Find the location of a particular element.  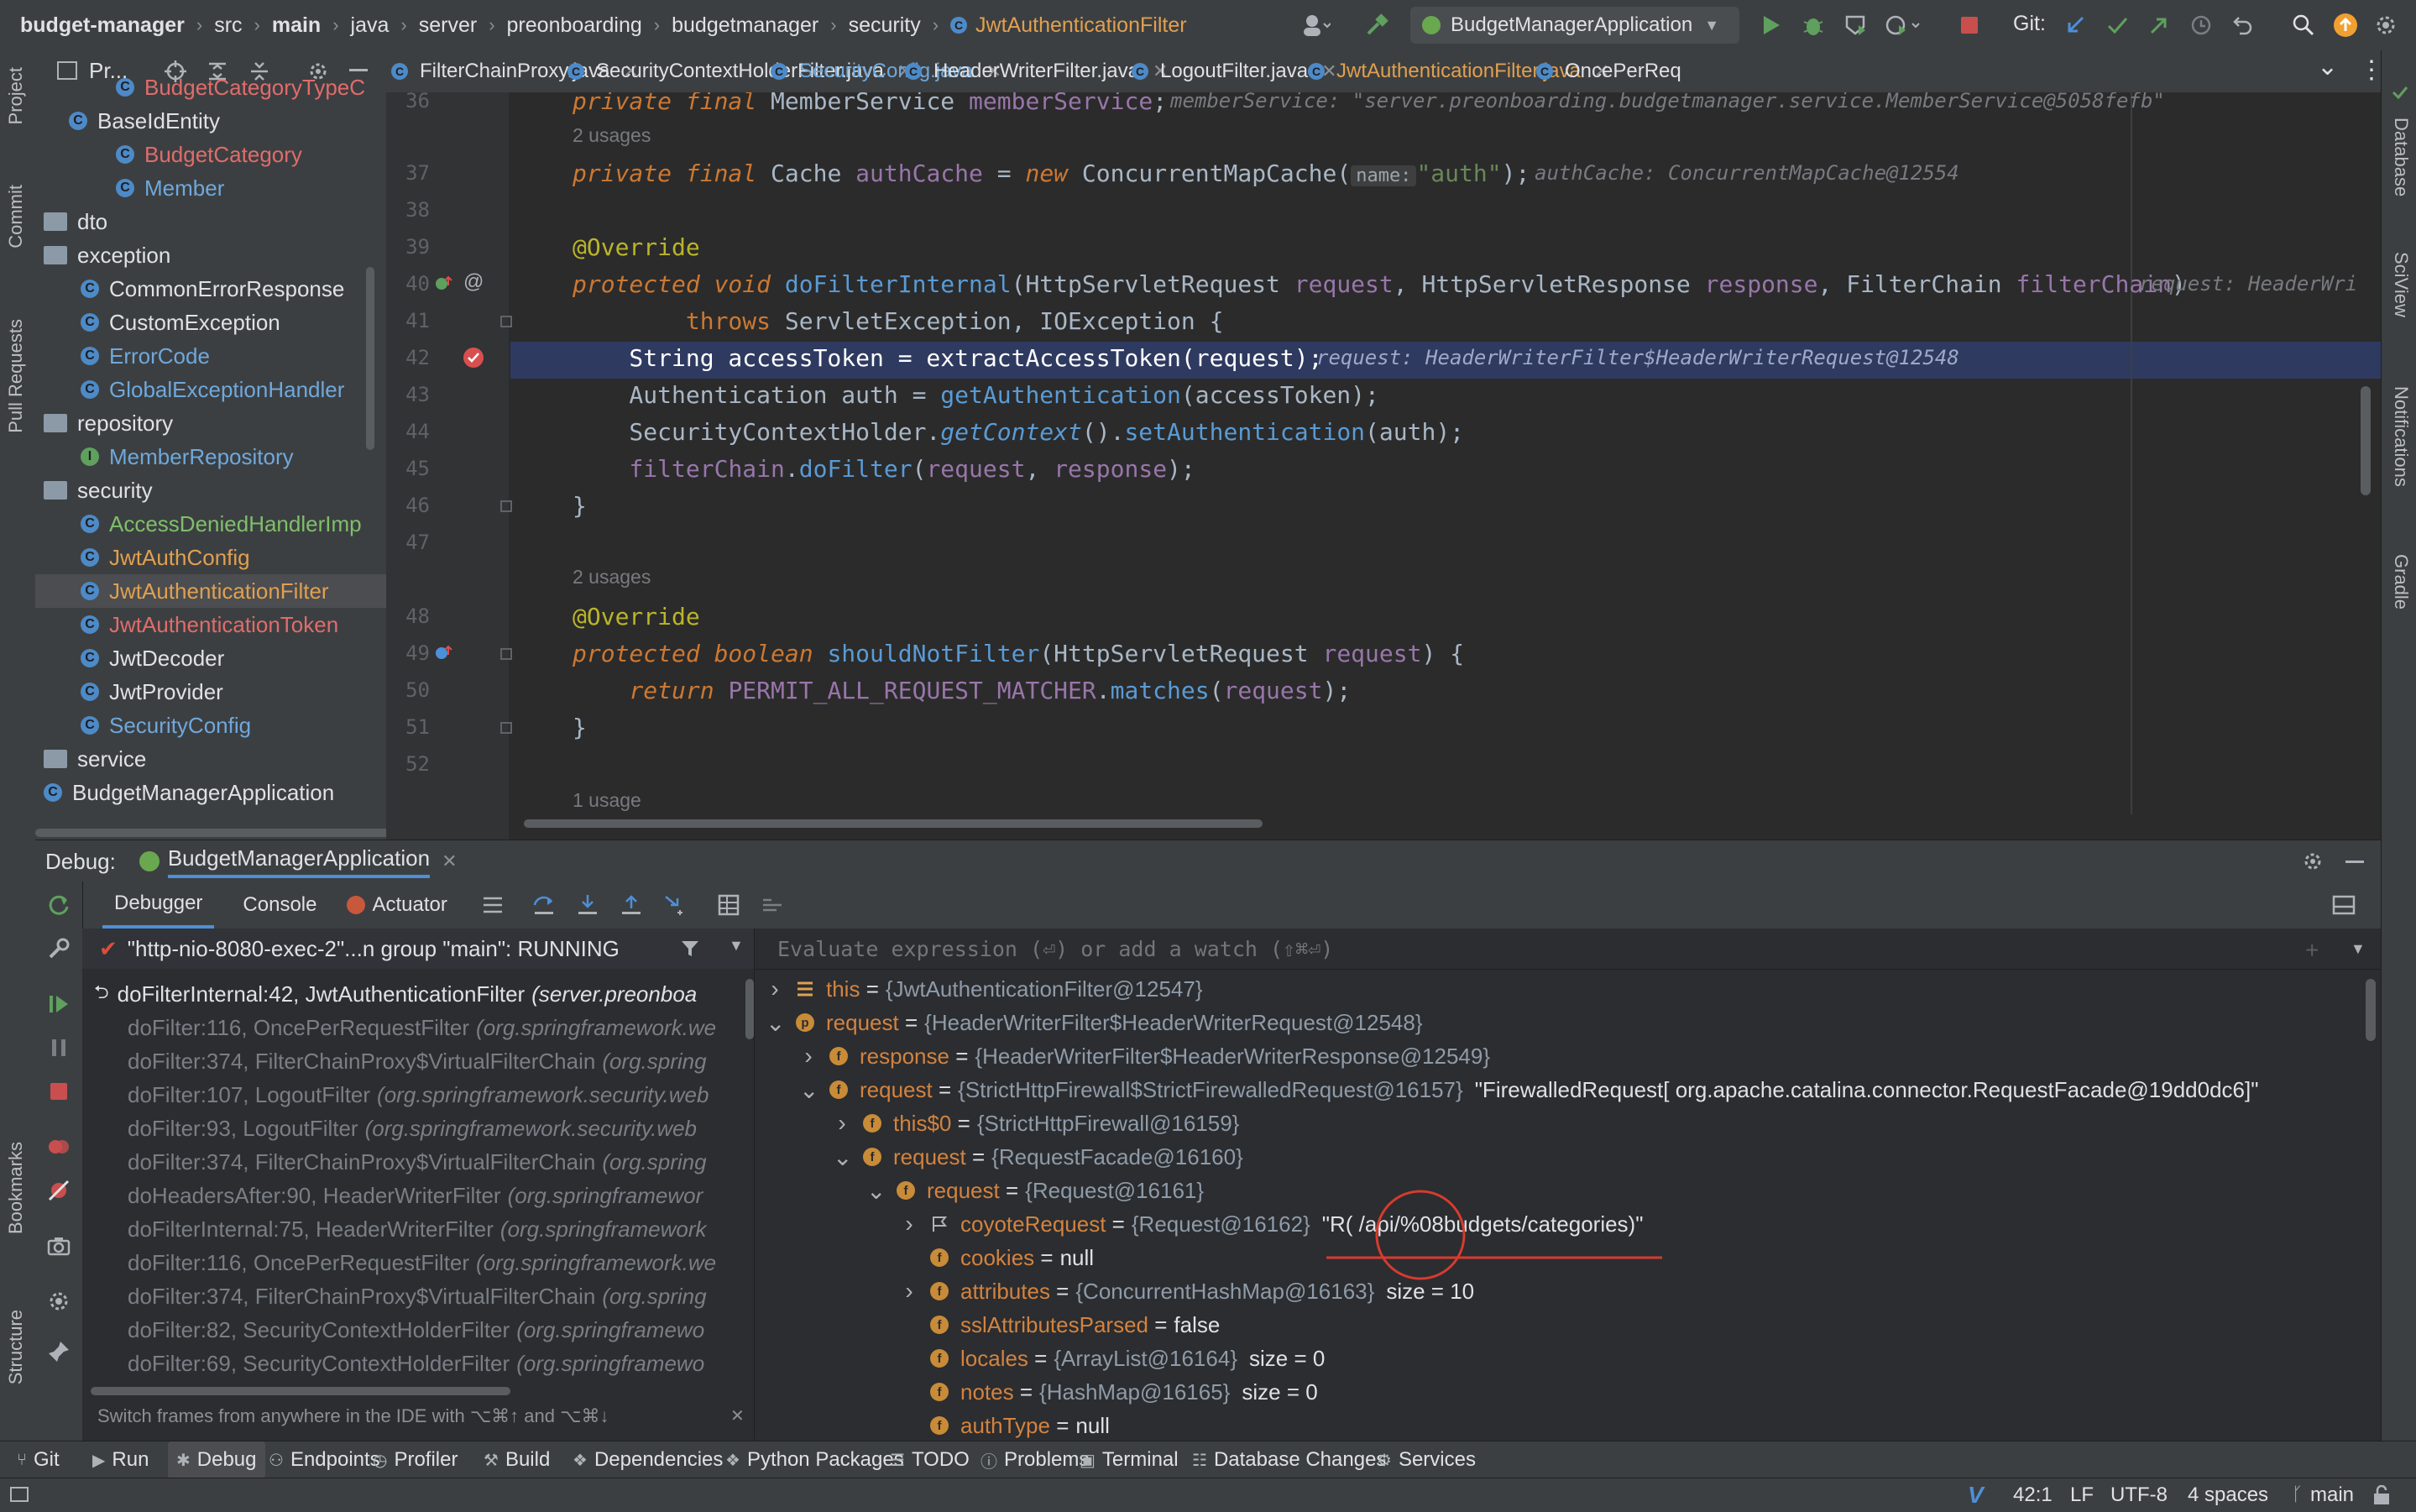

notifications-tool-button: Notifications is located at coordinates (2401, 436).